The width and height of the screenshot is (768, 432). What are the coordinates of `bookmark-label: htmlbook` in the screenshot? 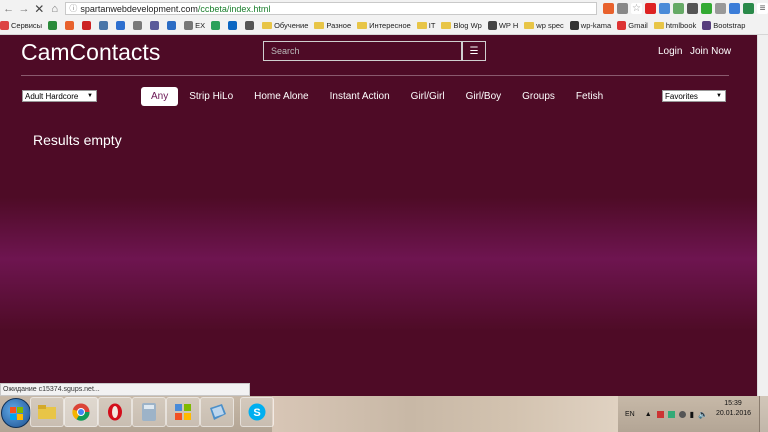 It's located at (681, 25).